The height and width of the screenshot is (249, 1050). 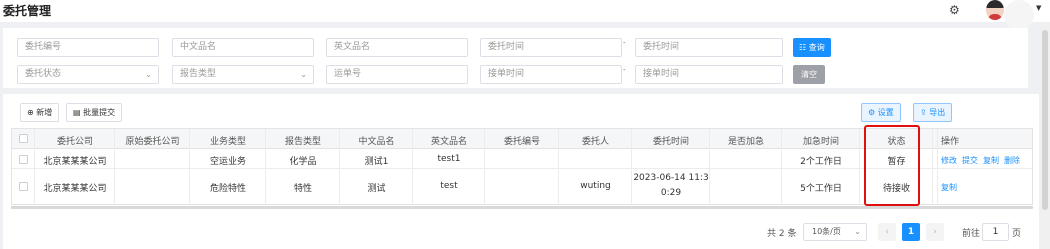 What do you see at coordinates (995, 232) in the screenshot?
I see `goto-page-input: 1` at bounding box center [995, 232].